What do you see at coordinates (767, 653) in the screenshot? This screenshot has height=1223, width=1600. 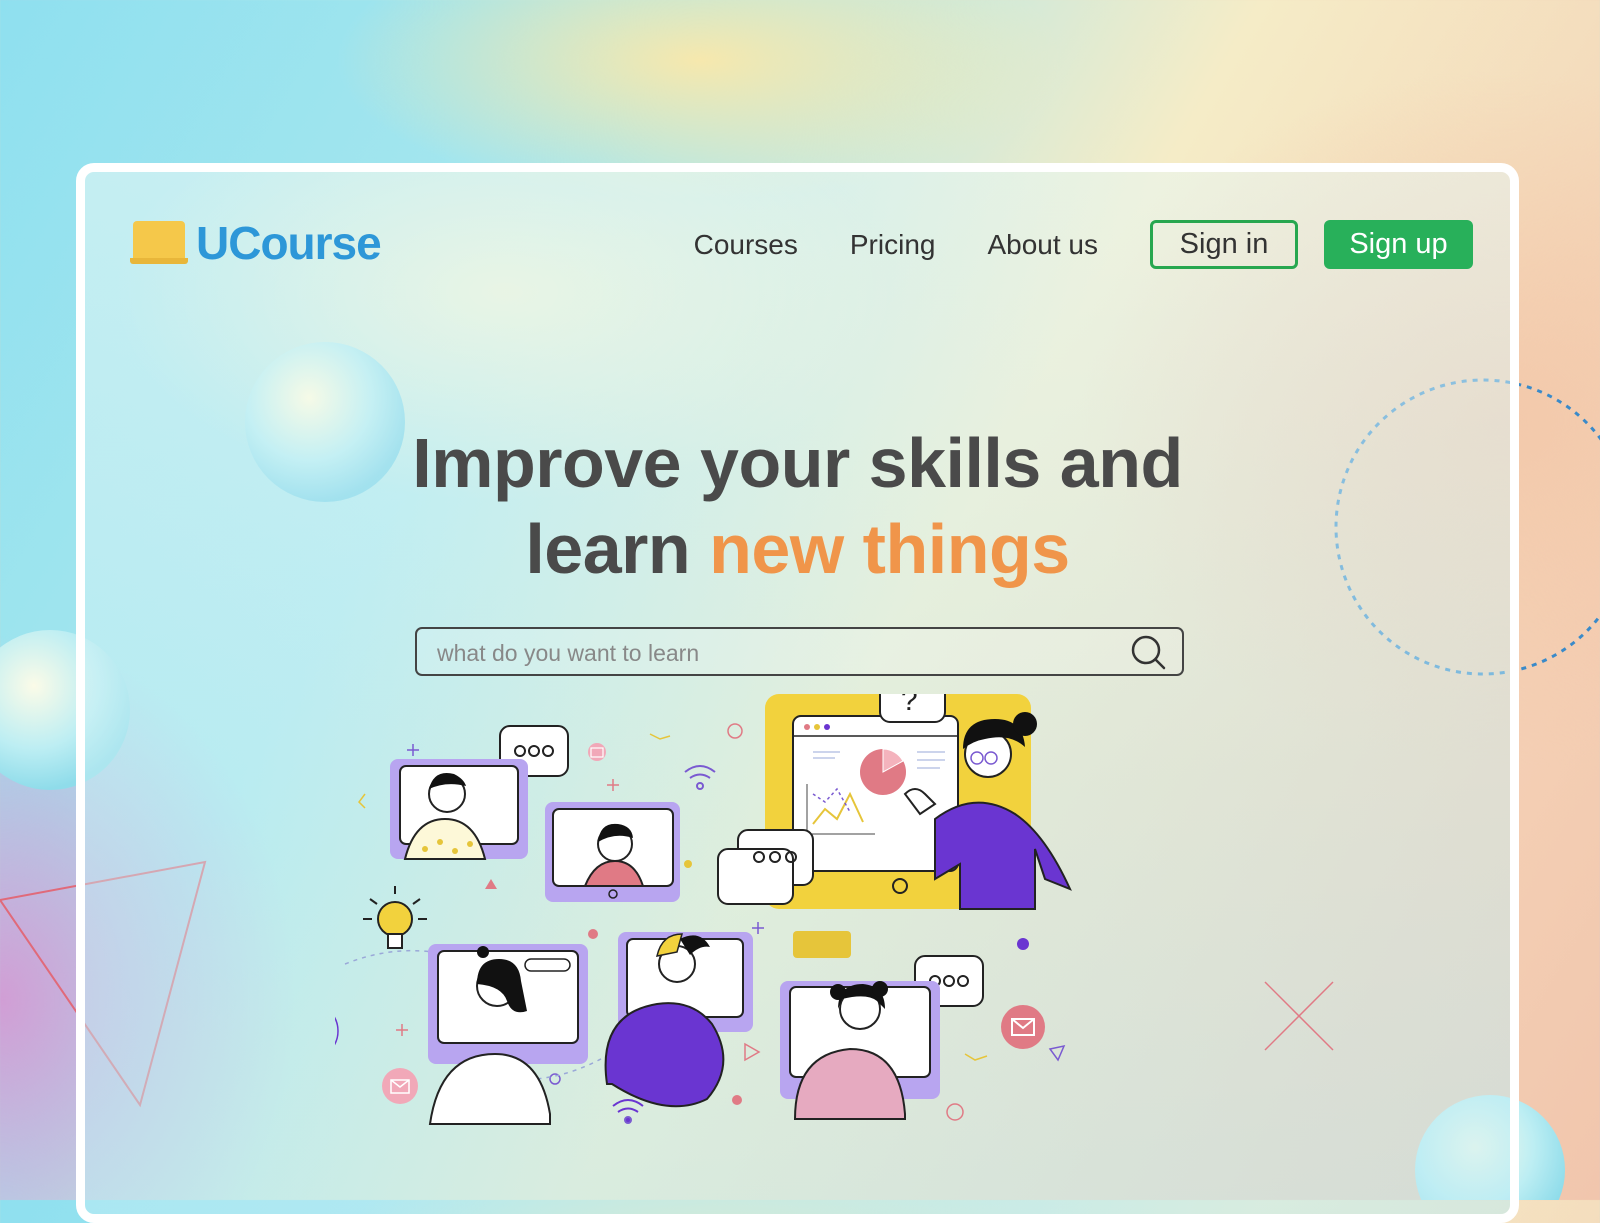 I see `search-input` at bounding box center [767, 653].